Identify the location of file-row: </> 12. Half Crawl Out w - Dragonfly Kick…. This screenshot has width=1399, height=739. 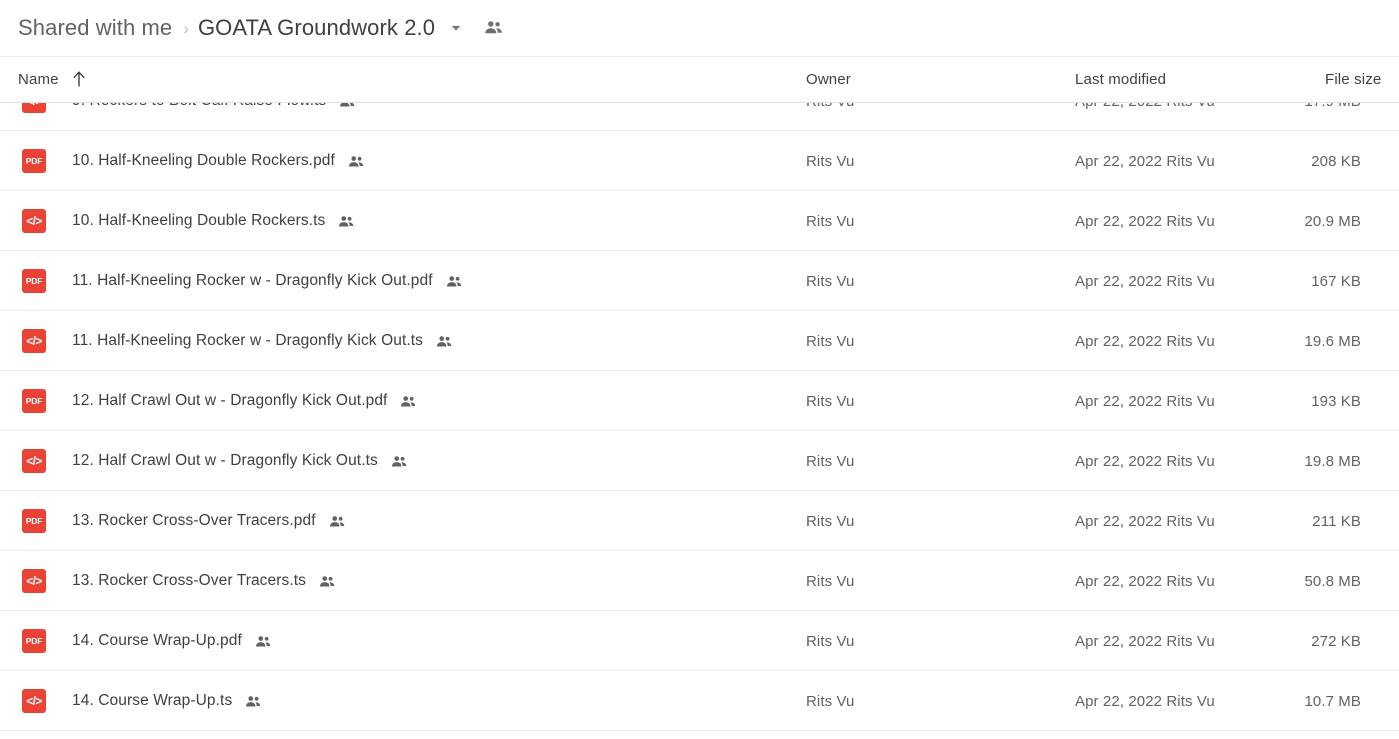
(699, 461).